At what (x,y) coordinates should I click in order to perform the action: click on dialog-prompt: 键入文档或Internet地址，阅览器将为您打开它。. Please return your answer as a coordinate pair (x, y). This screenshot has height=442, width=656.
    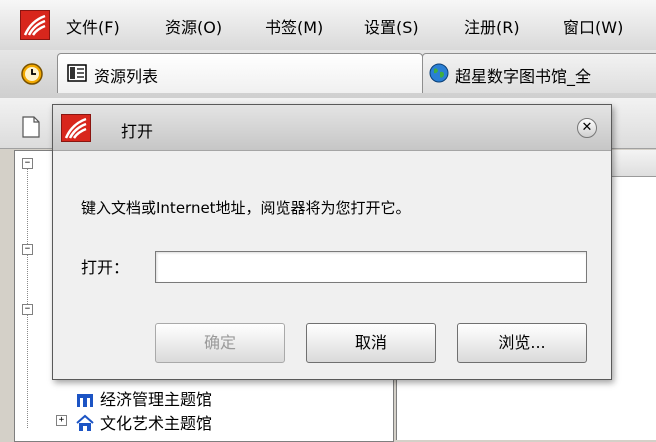
    Looking at the image, I should click on (246, 208).